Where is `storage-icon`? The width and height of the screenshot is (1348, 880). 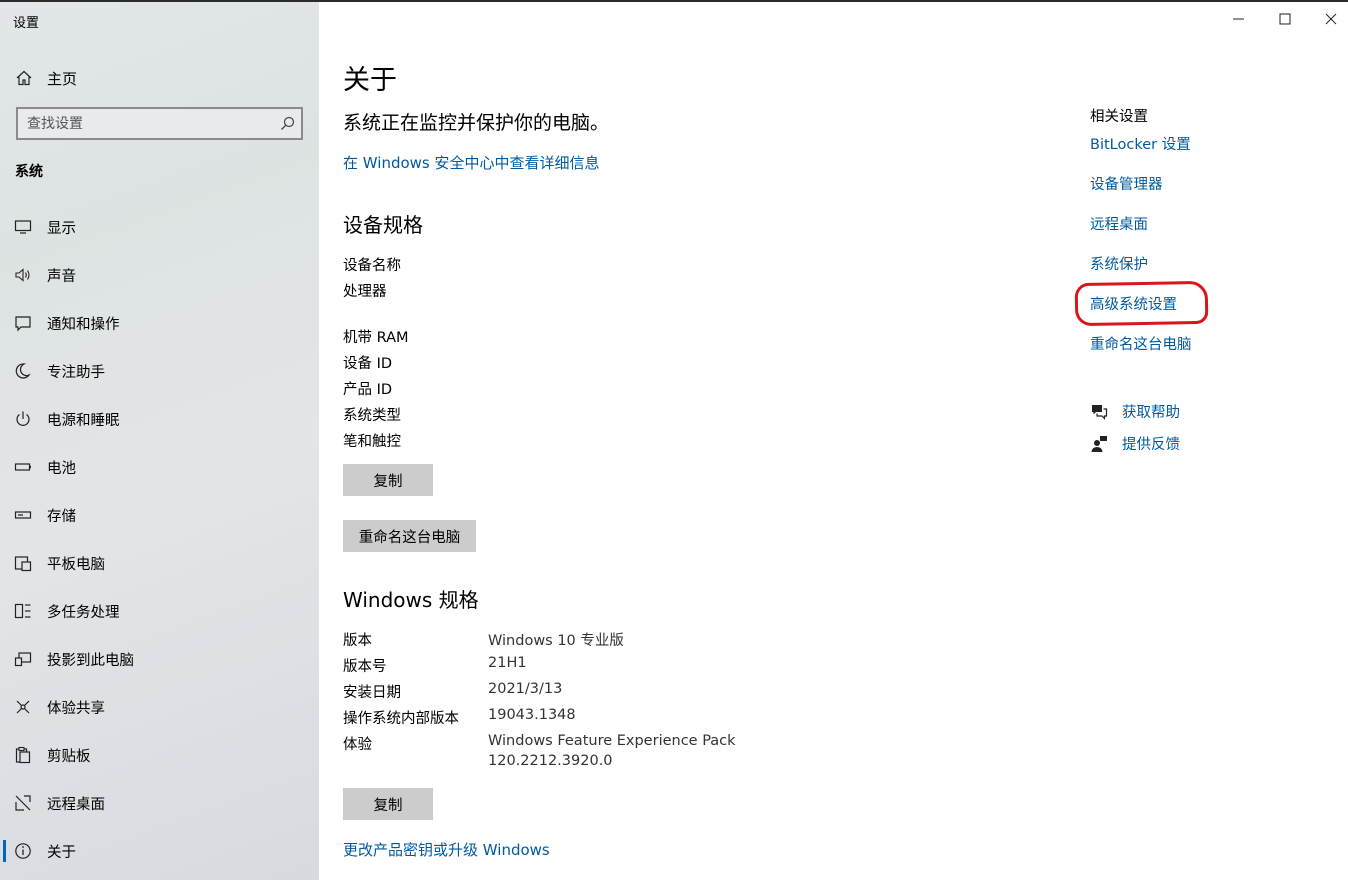 storage-icon is located at coordinates (23, 515).